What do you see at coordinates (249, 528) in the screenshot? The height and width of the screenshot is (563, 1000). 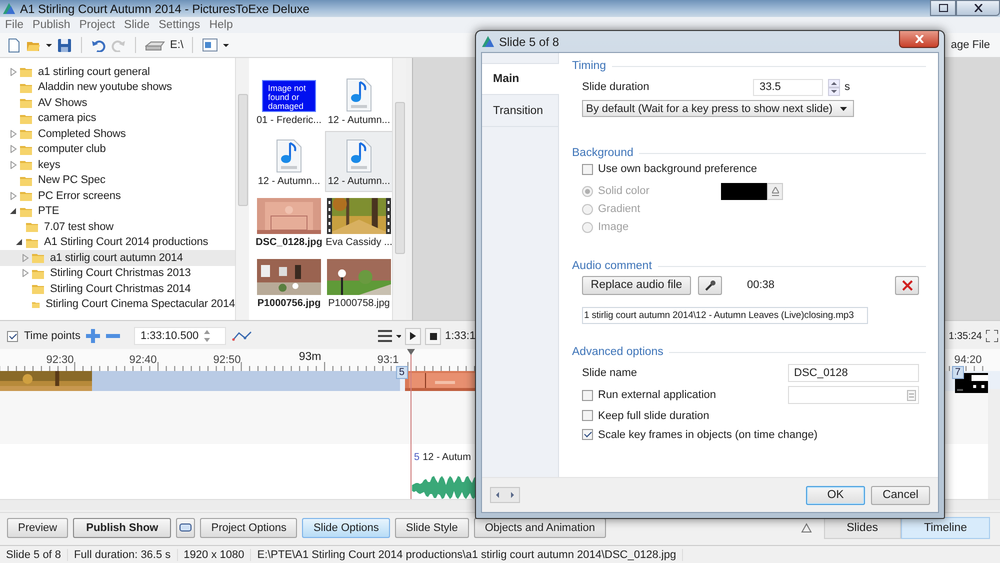 I see `toolbar-button: Project Options` at bounding box center [249, 528].